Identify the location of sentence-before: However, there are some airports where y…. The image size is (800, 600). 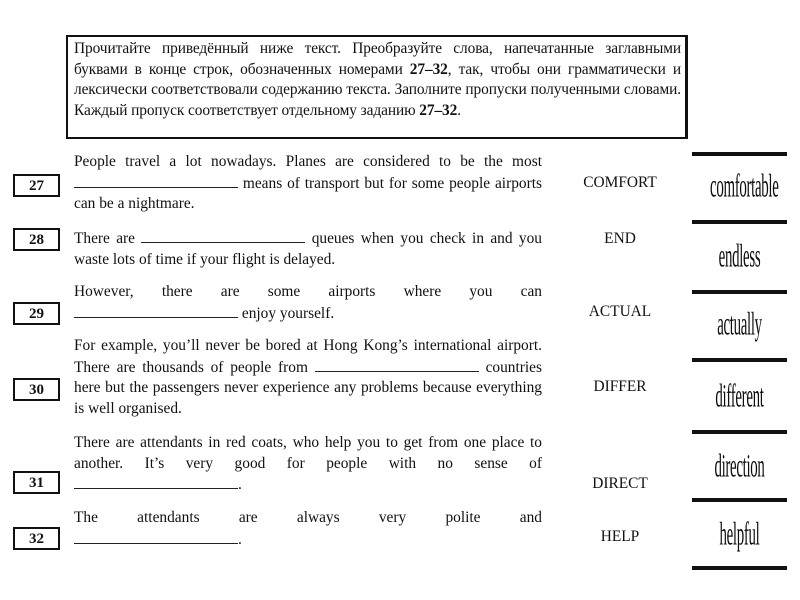
(308, 291).